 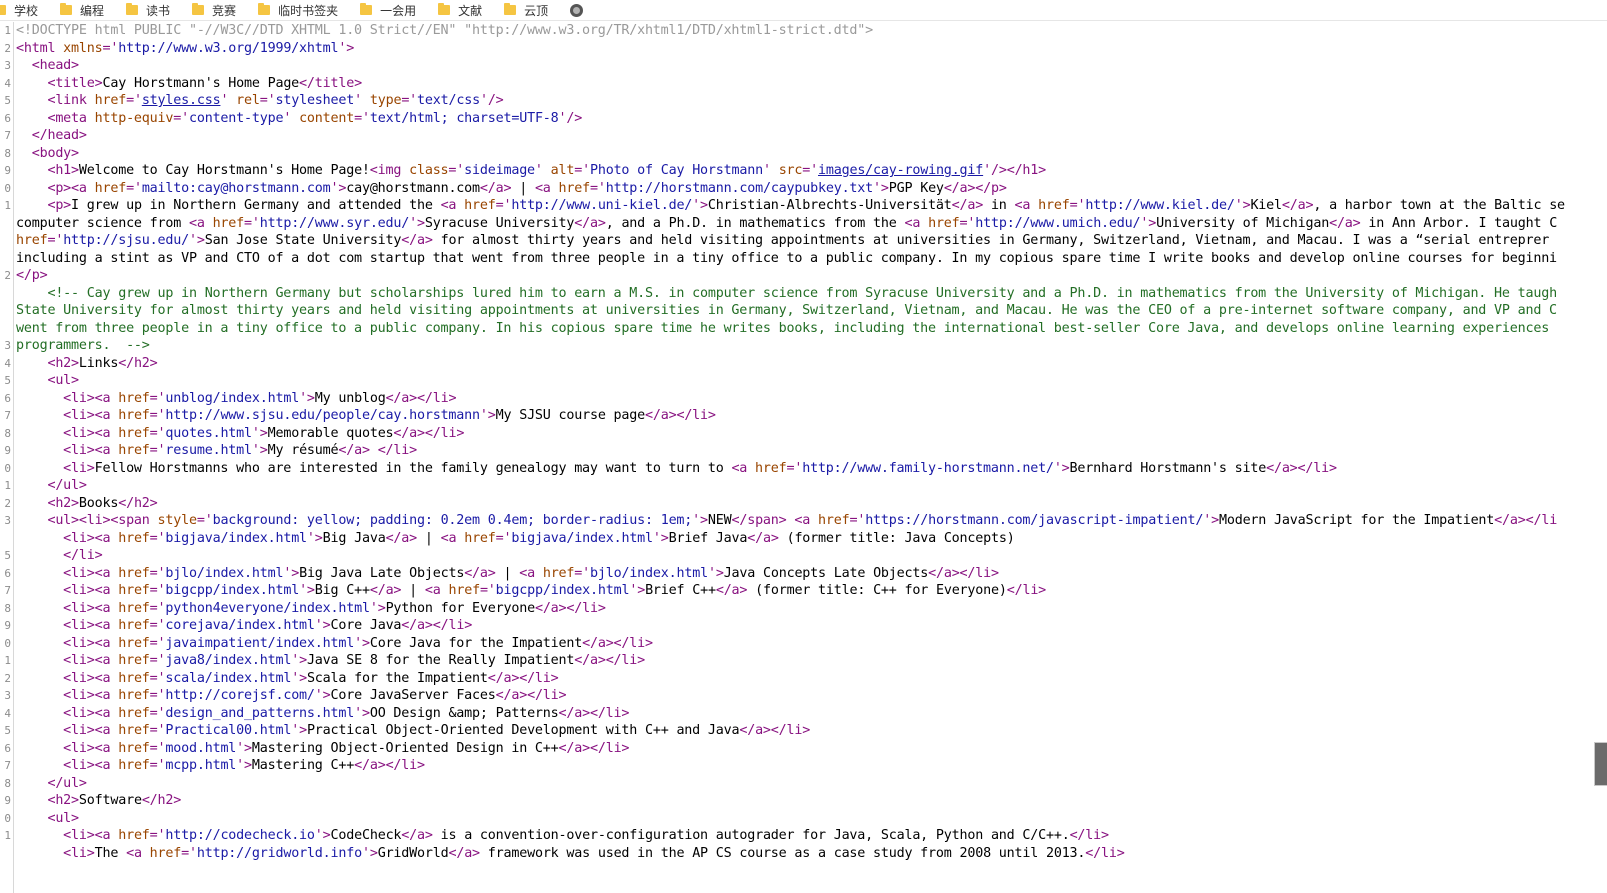 I want to click on bookmark-label: 编程, so click(x=92, y=10).